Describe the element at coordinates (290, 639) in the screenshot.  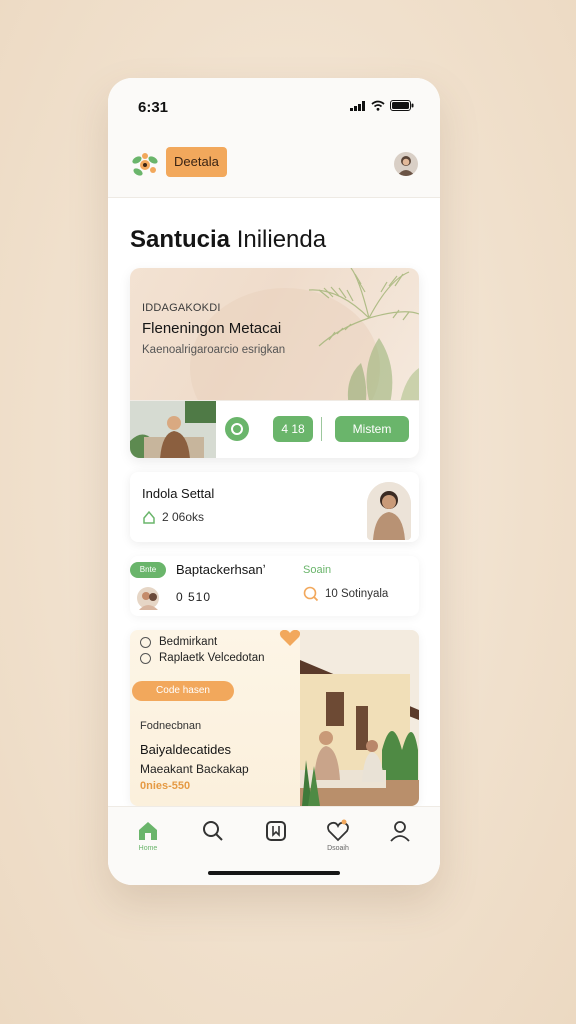
I see `favorite-heart-icon` at that location.